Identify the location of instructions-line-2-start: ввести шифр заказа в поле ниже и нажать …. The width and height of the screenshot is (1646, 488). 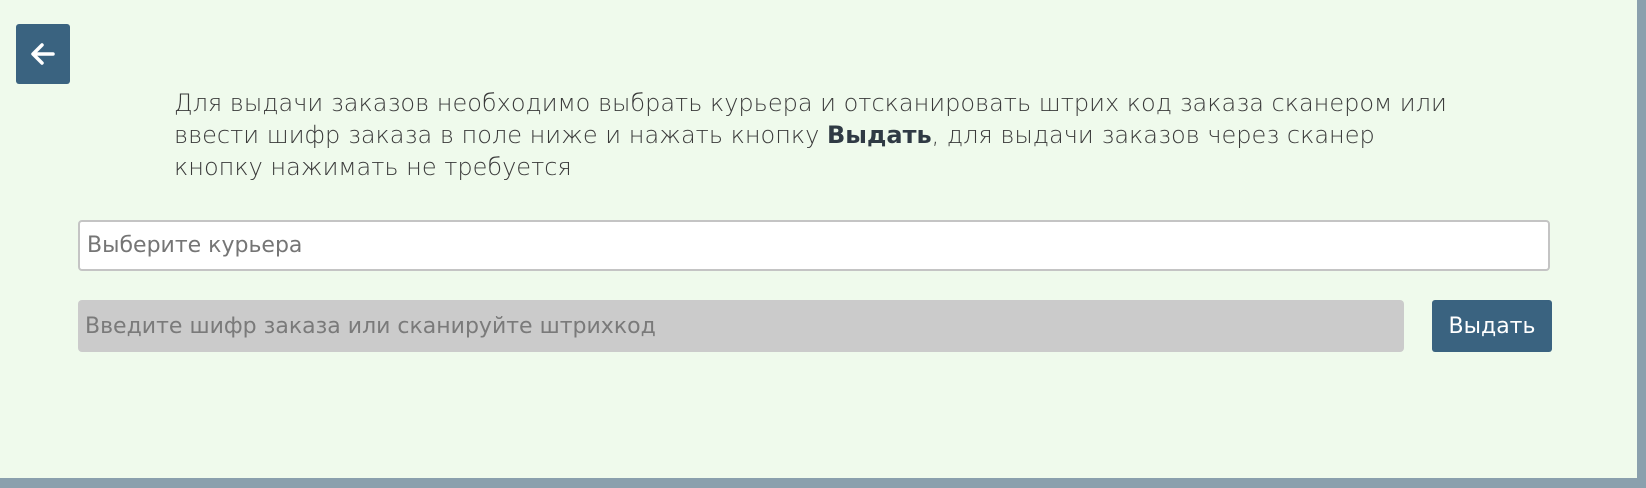
(500, 135).